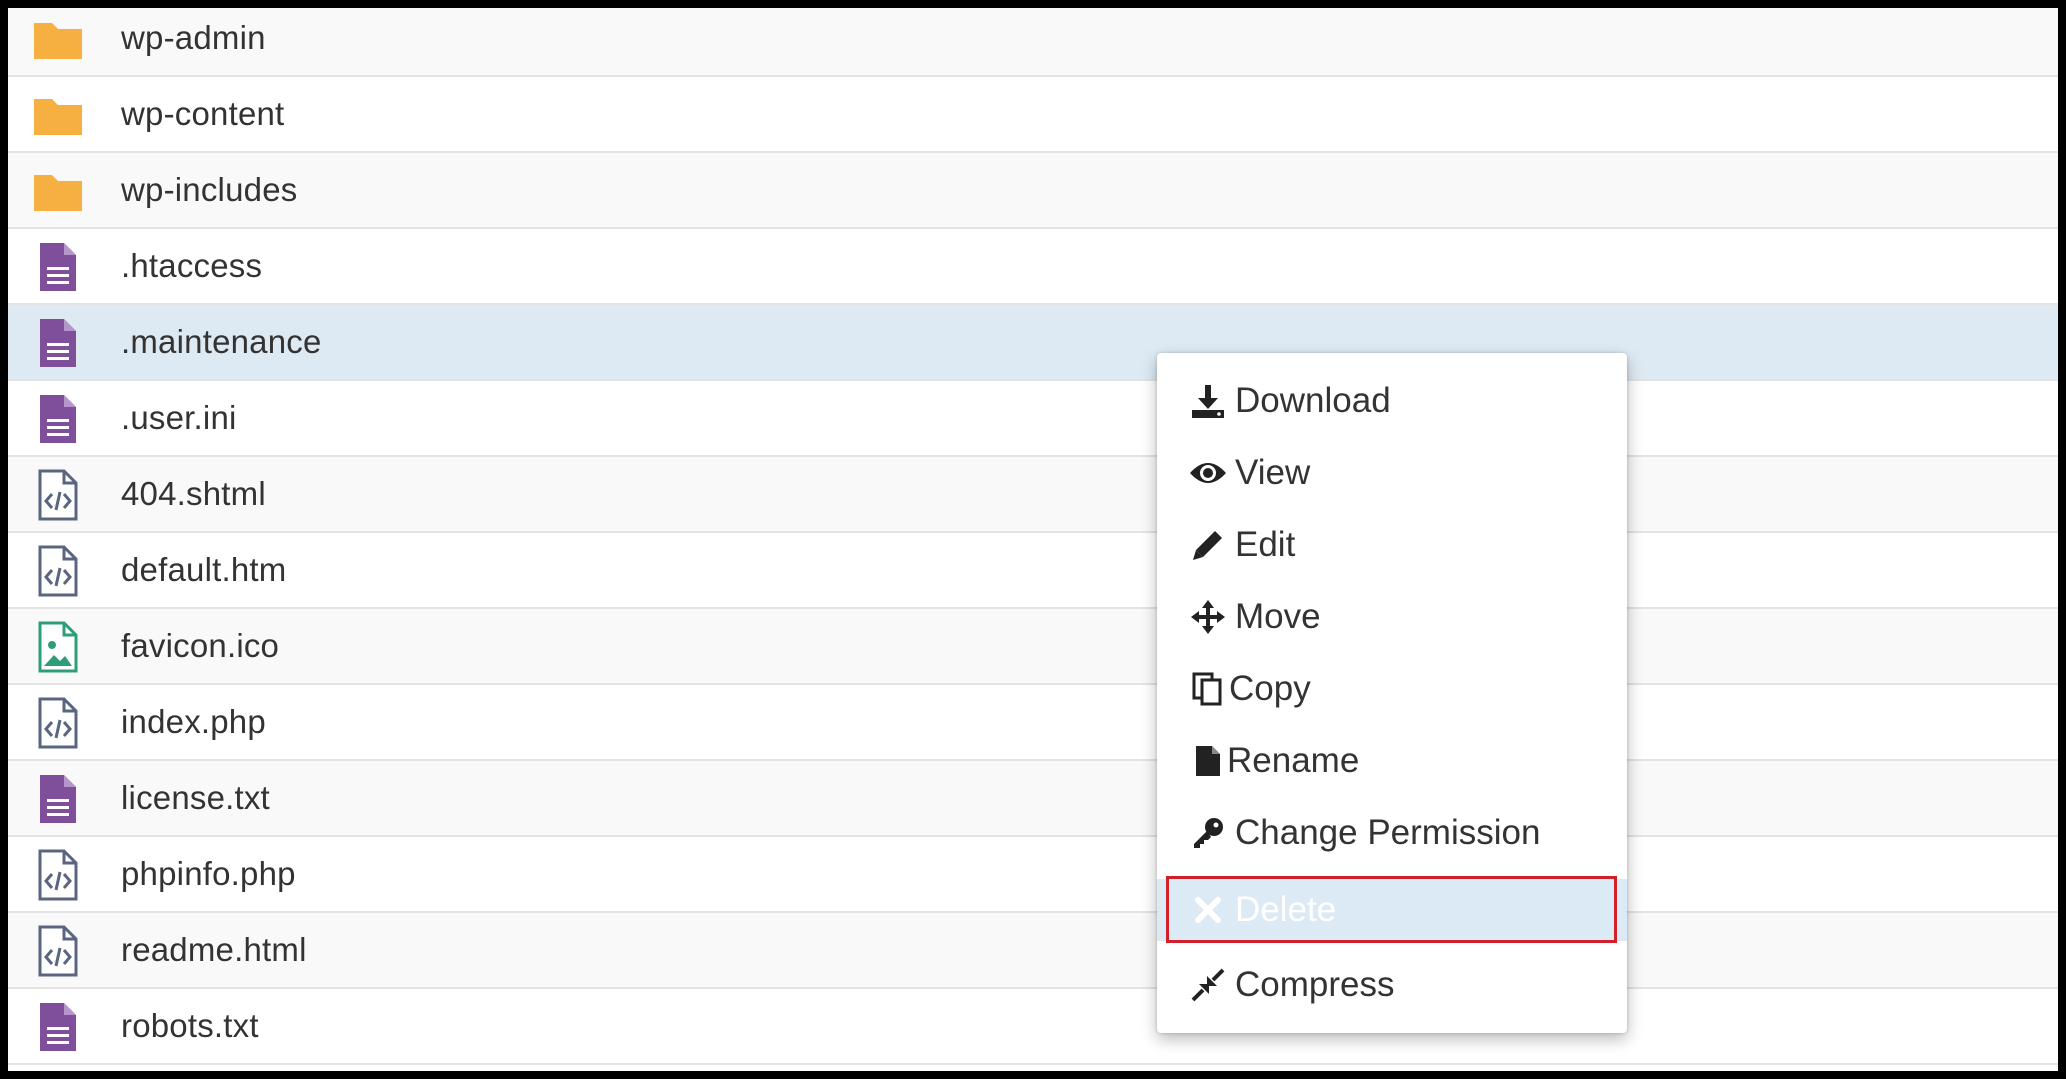 The height and width of the screenshot is (1079, 2066). What do you see at coordinates (200, 645) in the screenshot?
I see `file-name: favicon.ico` at bounding box center [200, 645].